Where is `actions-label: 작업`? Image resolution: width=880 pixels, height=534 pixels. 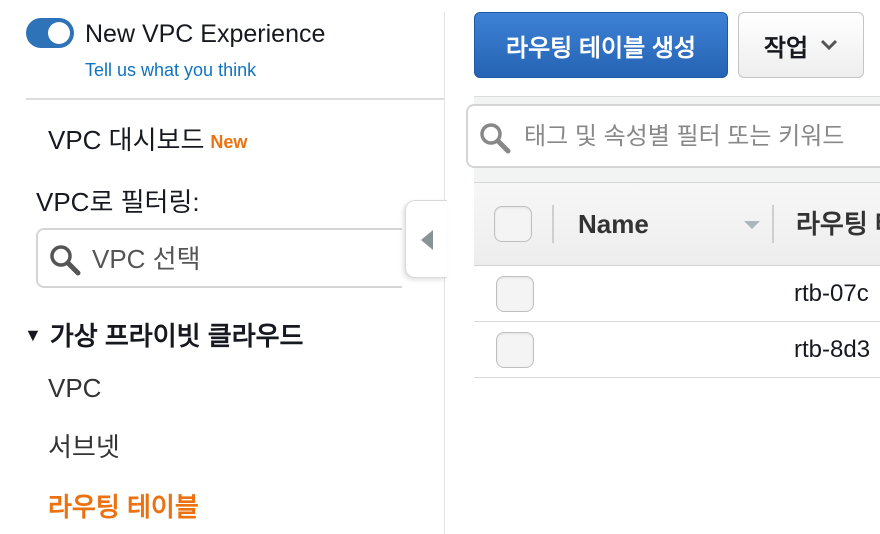
actions-label: 작업 is located at coordinates (786, 48).